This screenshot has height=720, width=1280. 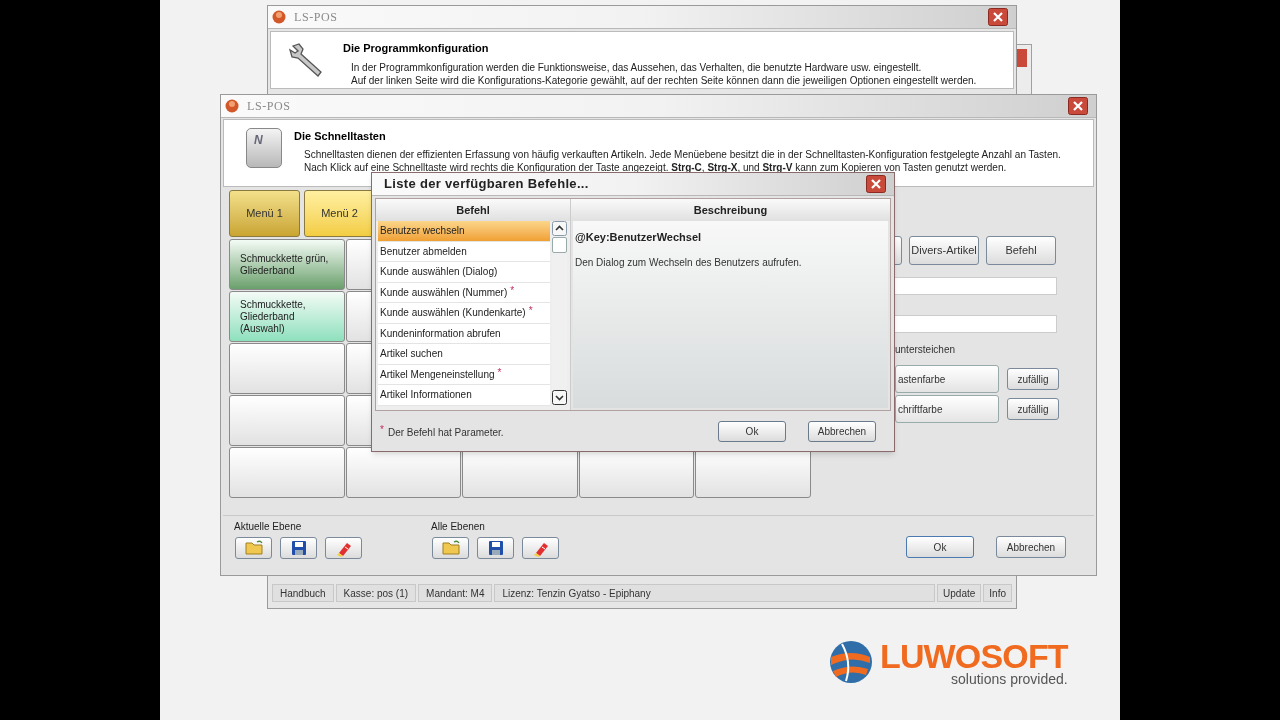 What do you see at coordinates (730, 210) in the screenshot?
I see `column-header: Beschreibung` at bounding box center [730, 210].